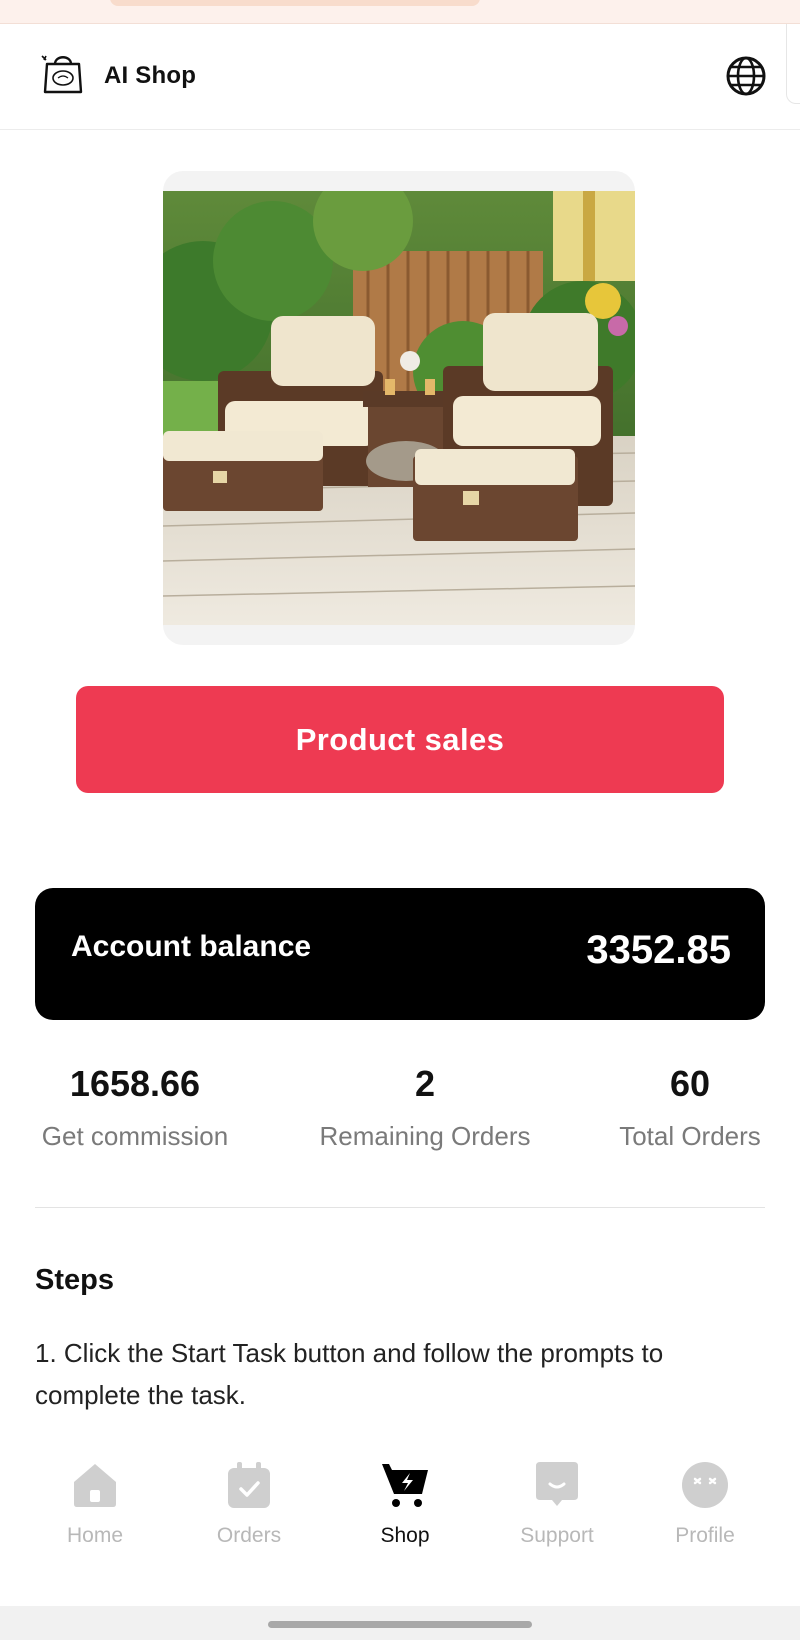 This screenshot has height=1640, width=800. I want to click on nav-label: Orders, so click(249, 1535).